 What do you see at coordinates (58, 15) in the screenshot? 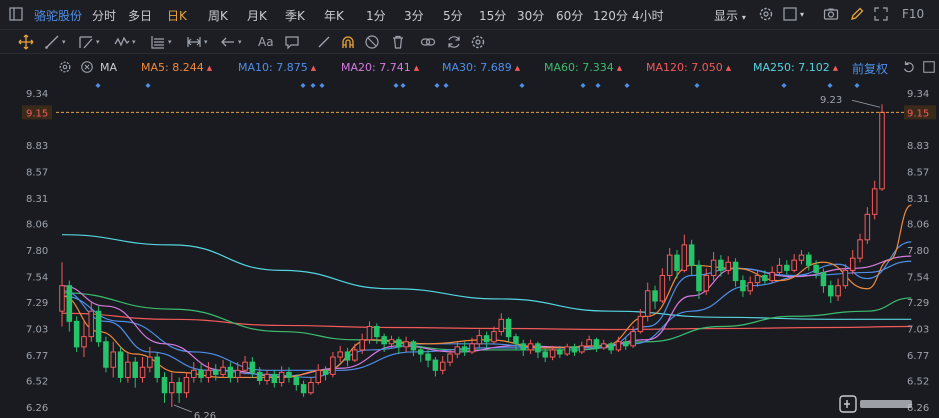
I see `stock-name: 骆驼股份` at bounding box center [58, 15].